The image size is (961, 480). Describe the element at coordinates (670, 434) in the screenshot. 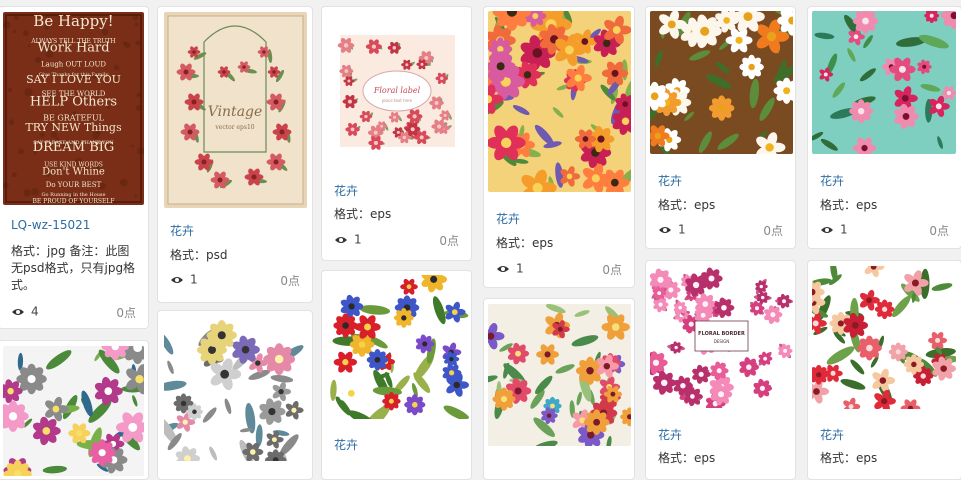

I see `card-11-category-link: 花卉` at that location.